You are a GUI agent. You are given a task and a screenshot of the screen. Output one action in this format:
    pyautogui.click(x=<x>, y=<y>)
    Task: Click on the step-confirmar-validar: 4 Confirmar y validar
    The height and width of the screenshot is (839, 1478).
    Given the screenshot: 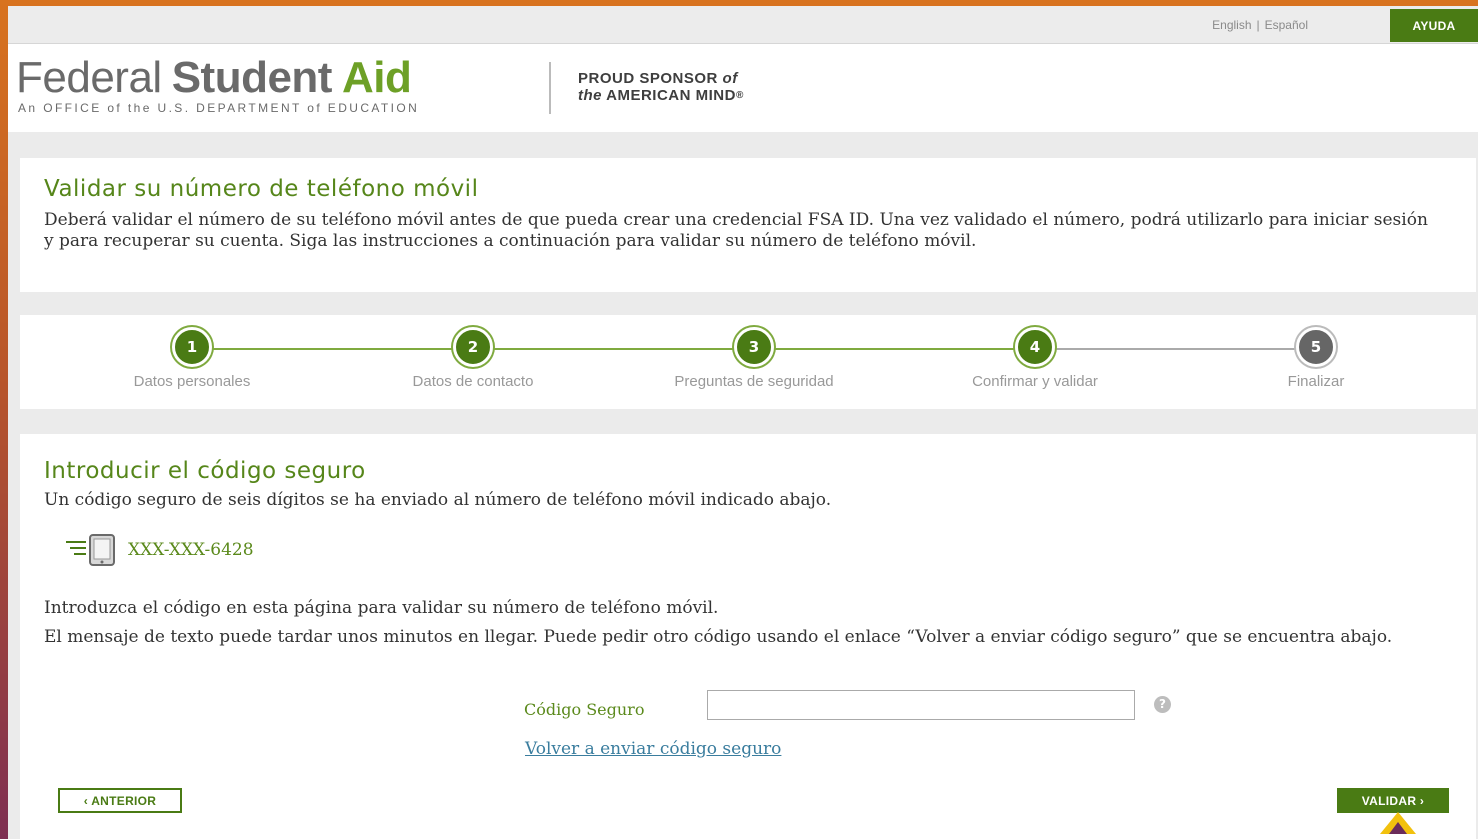 What is the action you would take?
    pyautogui.click(x=1035, y=358)
    